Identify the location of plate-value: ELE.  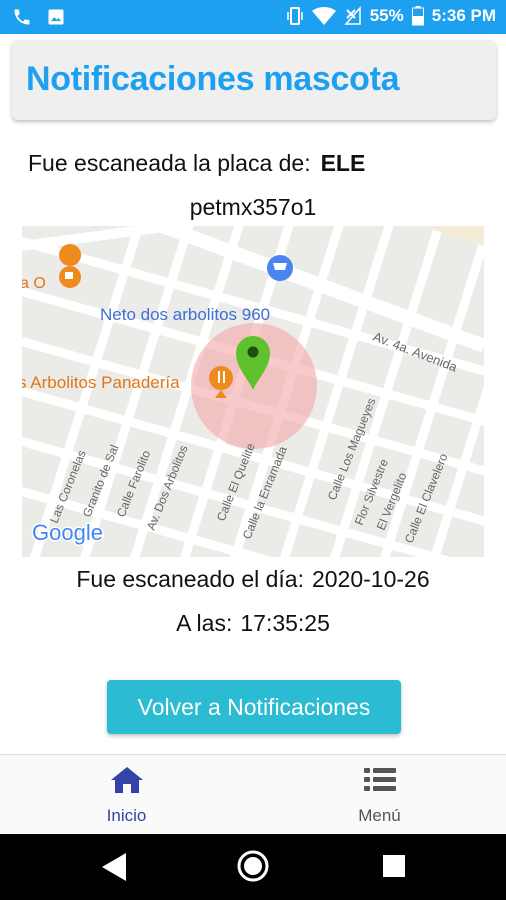
(343, 163).